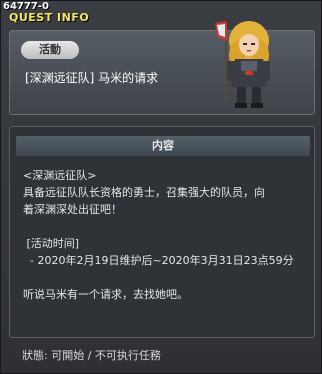  I want to click on npc-portrait-icon, so click(242, 64).